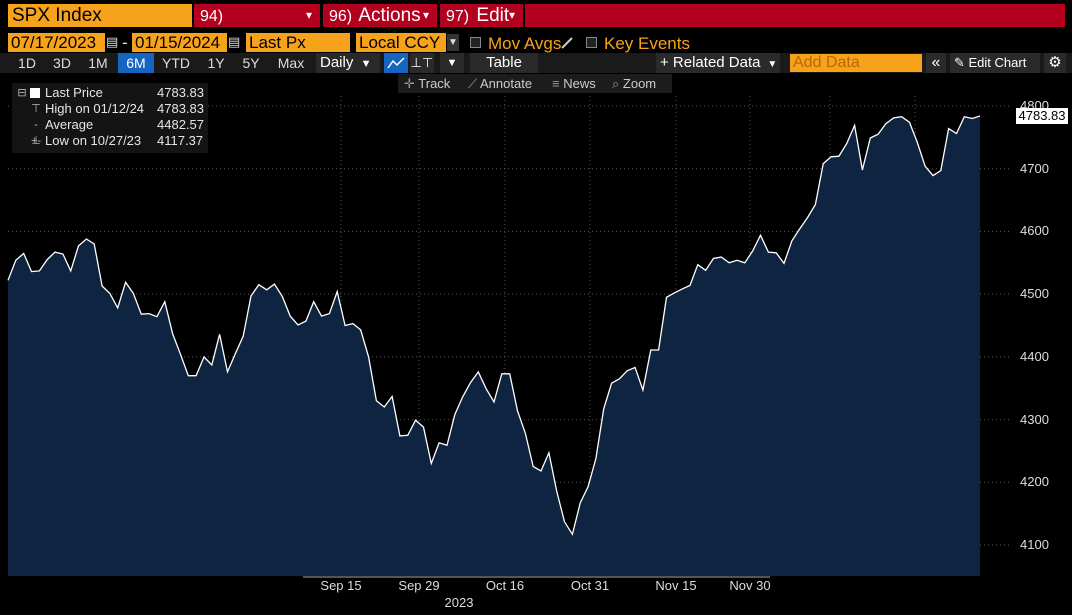  I want to click on legend-high: ⊤ High on 01/12/24 4783.83, so click(110, 109).